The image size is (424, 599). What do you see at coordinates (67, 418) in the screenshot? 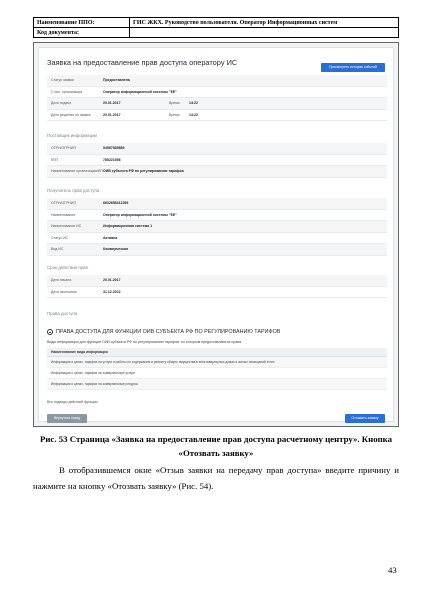
I see `back-button: Вернуться назад` at bounding box center [67, 418].